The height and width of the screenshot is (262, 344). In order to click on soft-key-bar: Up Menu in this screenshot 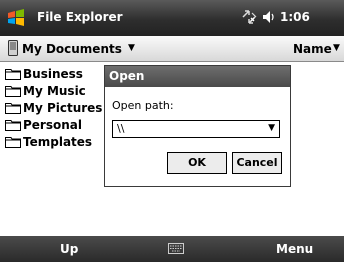, I will do `click(172, 249)`.